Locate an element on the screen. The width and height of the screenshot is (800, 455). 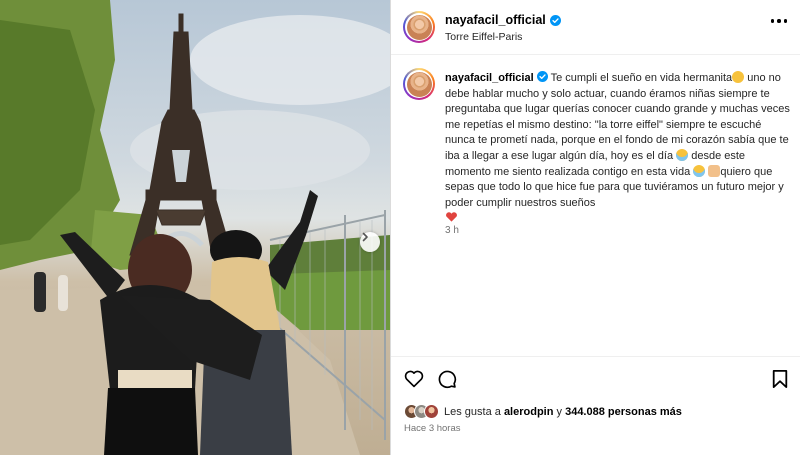
more-options-button is located at coordinates (778, 21).